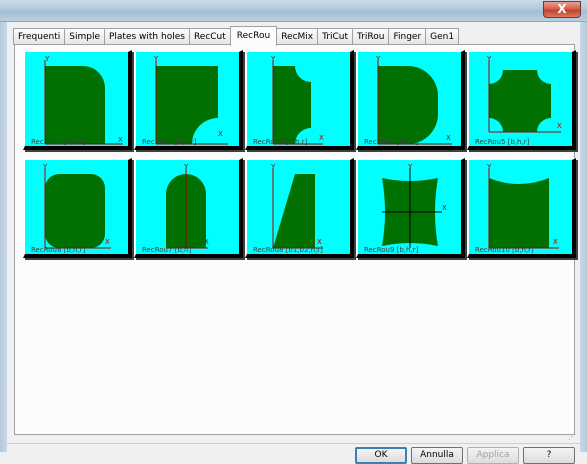  I want to click on shape-button-recrou6: Y X RecRou6 [b,h,r], so click(77, 208).